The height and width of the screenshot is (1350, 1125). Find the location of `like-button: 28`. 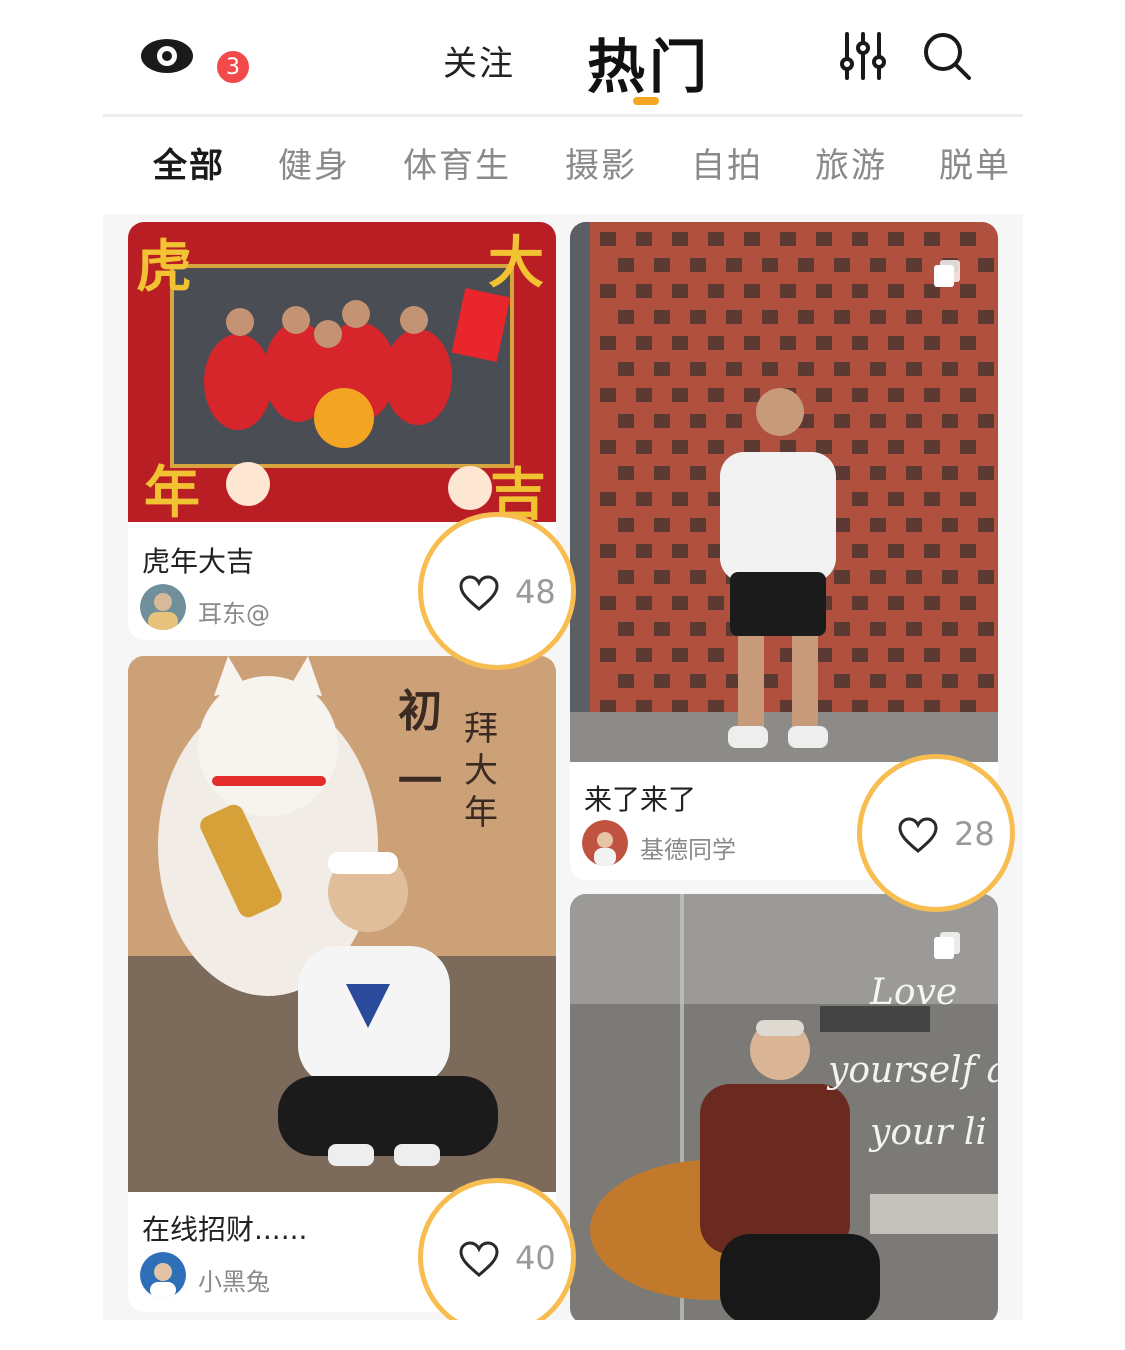

like-button: 28 is located at coordinates (936, 833).